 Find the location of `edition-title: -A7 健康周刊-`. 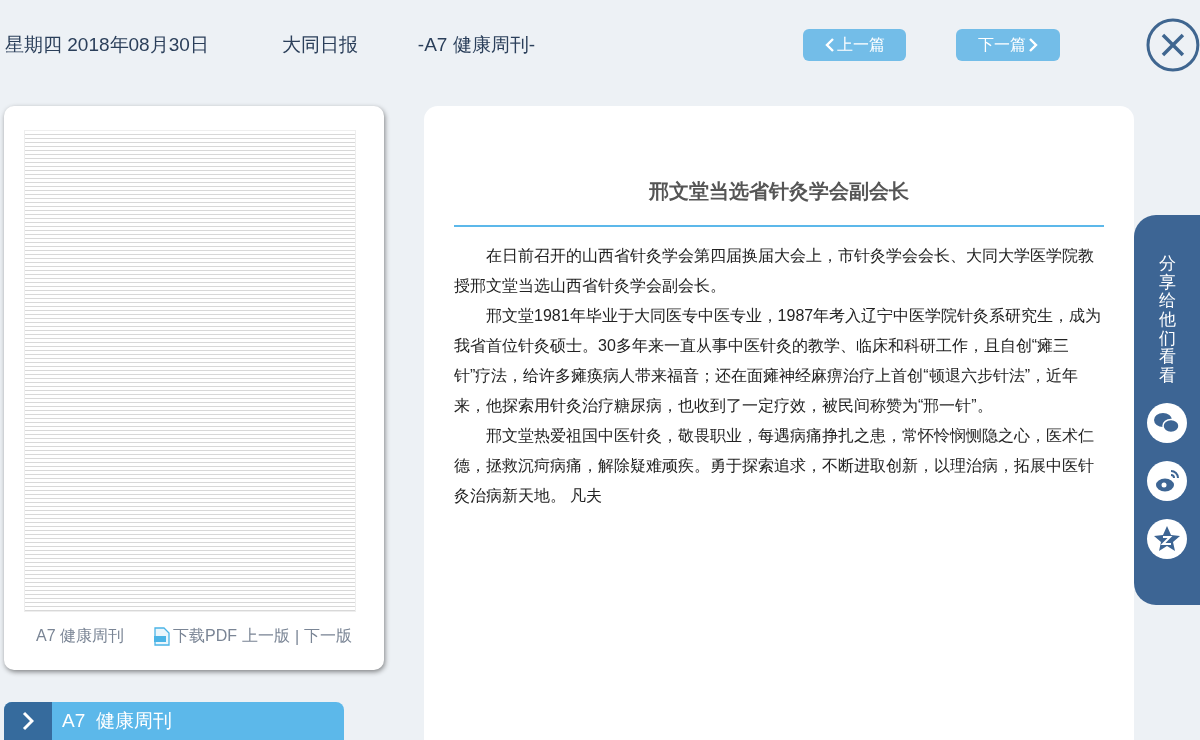

edition-title: -A7 健康周刊- is located at coordinates (476, 45).